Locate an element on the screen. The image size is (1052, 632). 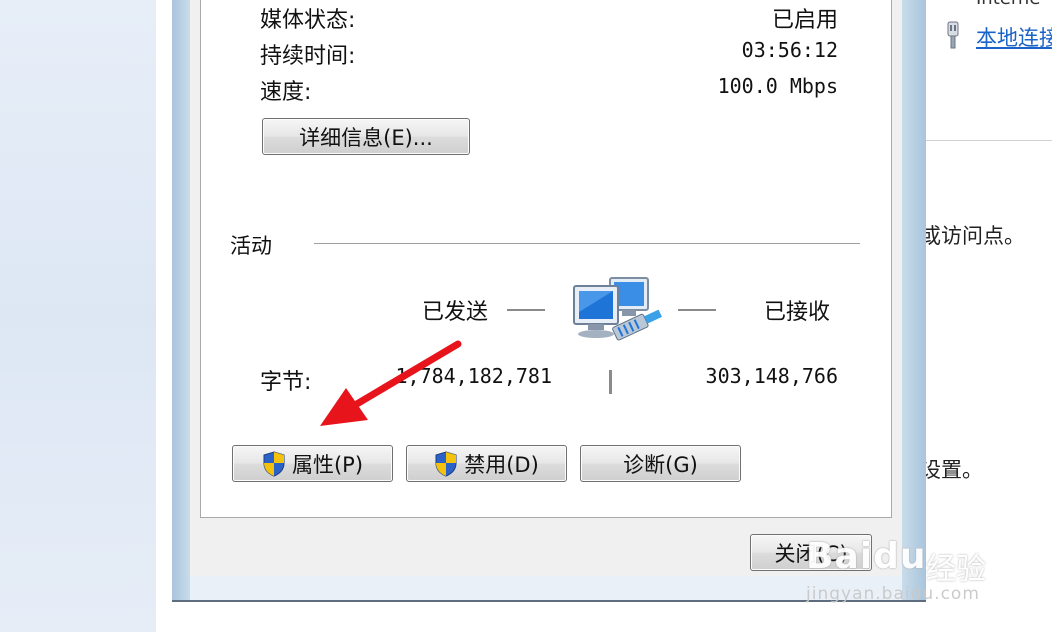
background-left-band is located at coordinates (78, 316).